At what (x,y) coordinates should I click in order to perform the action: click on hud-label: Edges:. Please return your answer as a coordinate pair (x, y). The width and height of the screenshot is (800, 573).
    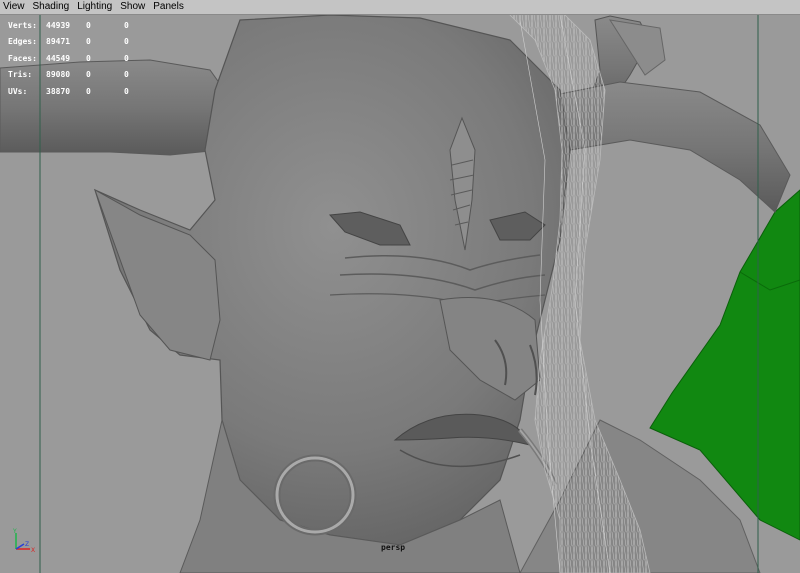
    Looking at the image, I should click on (22, 42).